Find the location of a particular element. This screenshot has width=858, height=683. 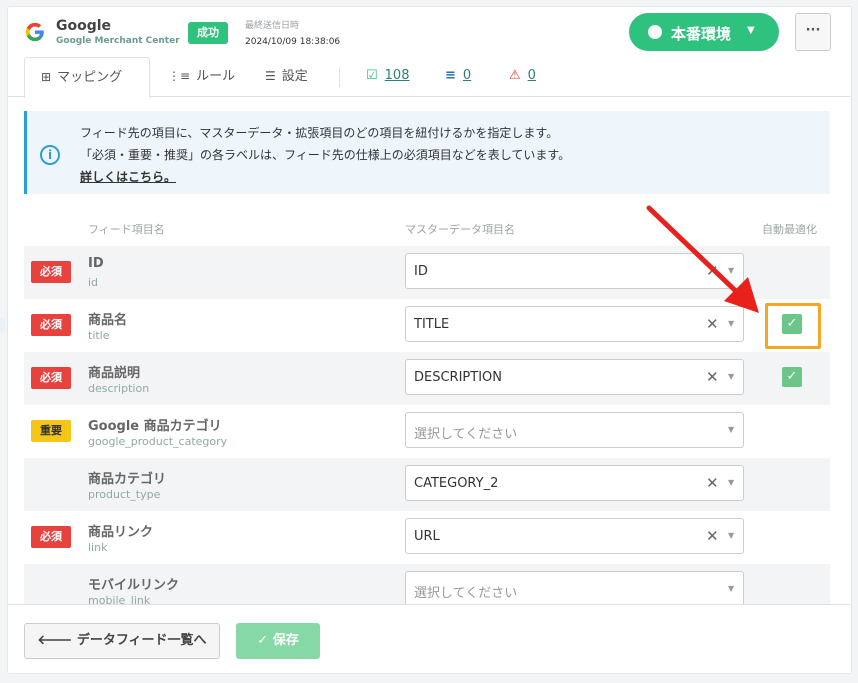

feed-field-name: ID is located at coordinates (96, 263).